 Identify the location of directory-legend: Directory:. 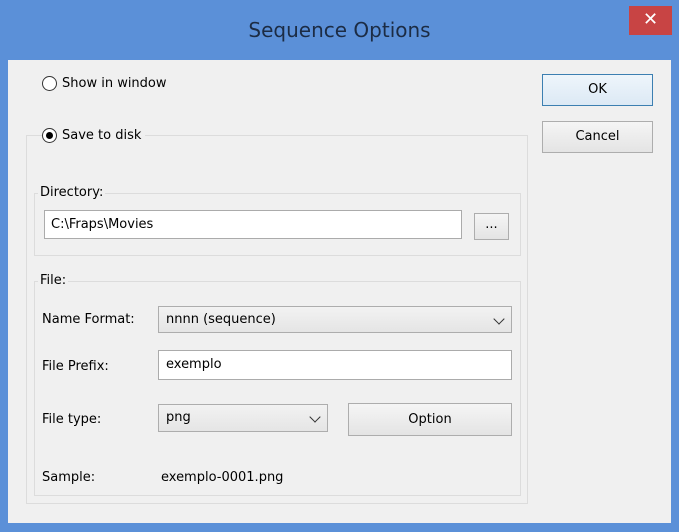
(72, 192).